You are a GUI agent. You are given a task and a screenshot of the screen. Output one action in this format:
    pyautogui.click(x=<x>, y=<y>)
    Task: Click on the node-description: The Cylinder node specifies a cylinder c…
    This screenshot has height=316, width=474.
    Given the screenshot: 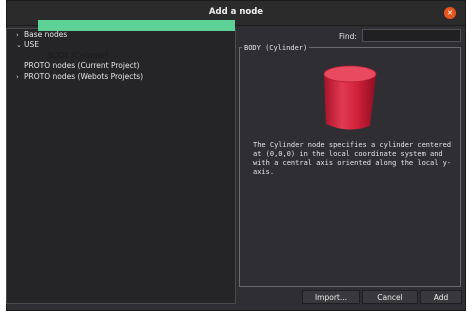 What is the action you would take?
    pyautogui.click(x=352, y=158)
    